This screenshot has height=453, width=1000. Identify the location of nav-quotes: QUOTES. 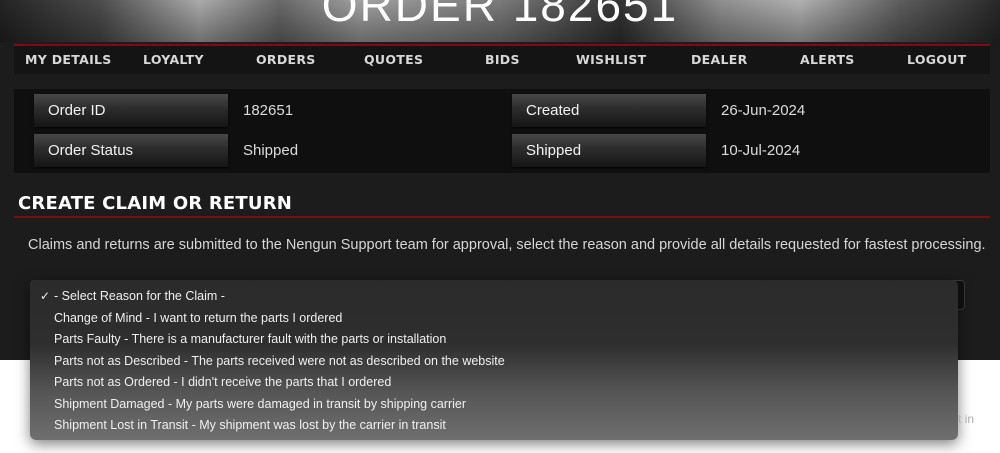
(393, 59).